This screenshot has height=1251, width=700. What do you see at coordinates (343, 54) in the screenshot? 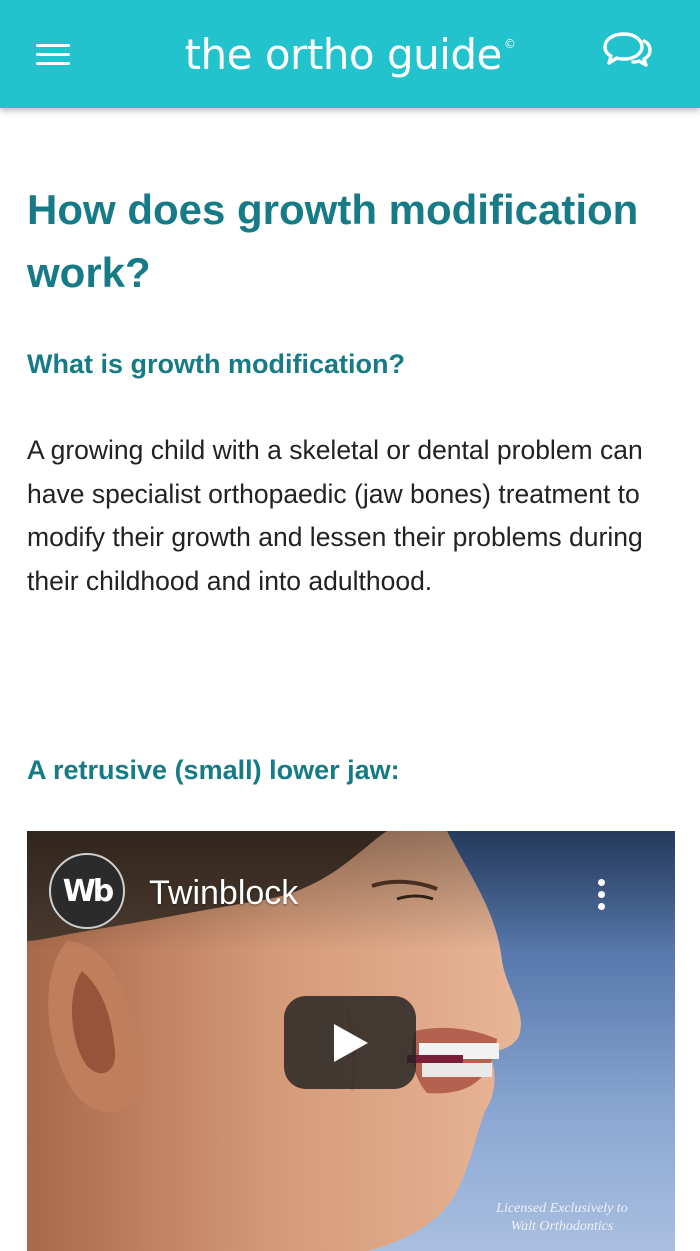
I see `brand-name: the ortho guide` at bounding box center [343, 54].